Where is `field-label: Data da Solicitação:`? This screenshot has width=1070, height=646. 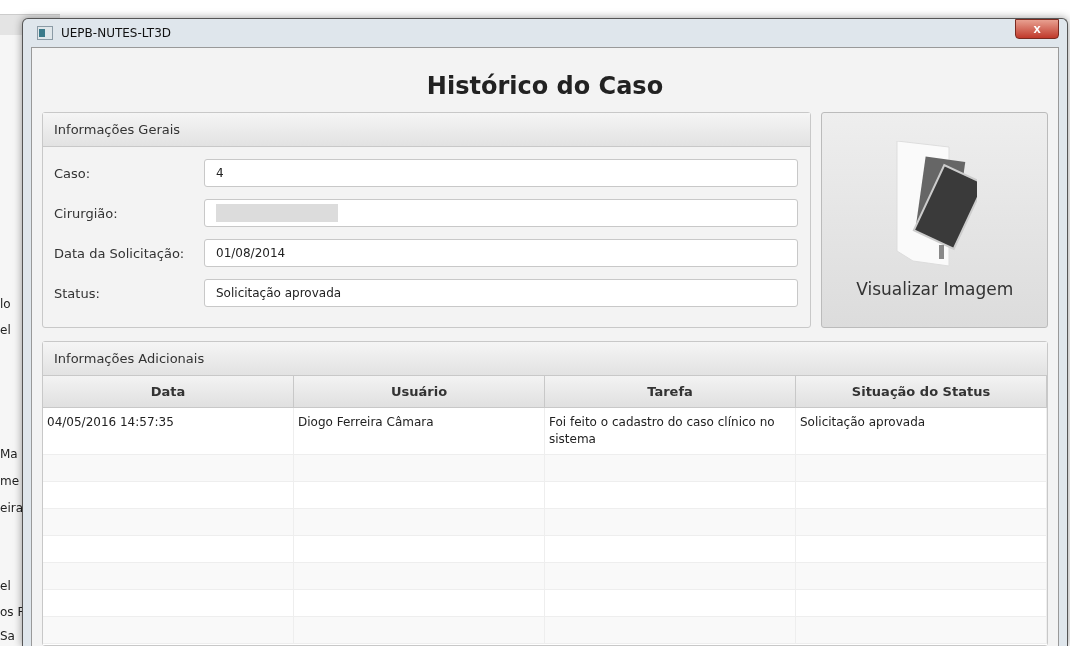 field-label: Data da Solicitação: is located at coordinates (120, 253).